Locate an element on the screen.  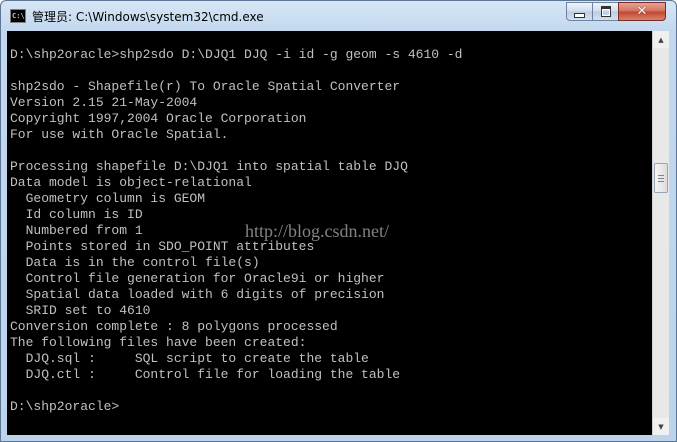
minimize-icon is located at coordinates (579, 15).